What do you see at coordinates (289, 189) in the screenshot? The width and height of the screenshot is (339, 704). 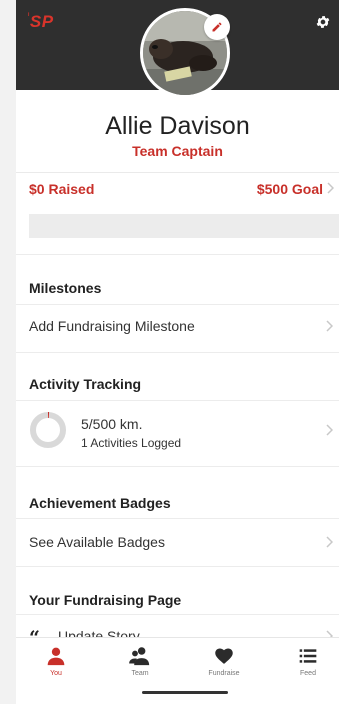 I see `fundraising-goal: $500 Goal` at bounding box center [289, 189].